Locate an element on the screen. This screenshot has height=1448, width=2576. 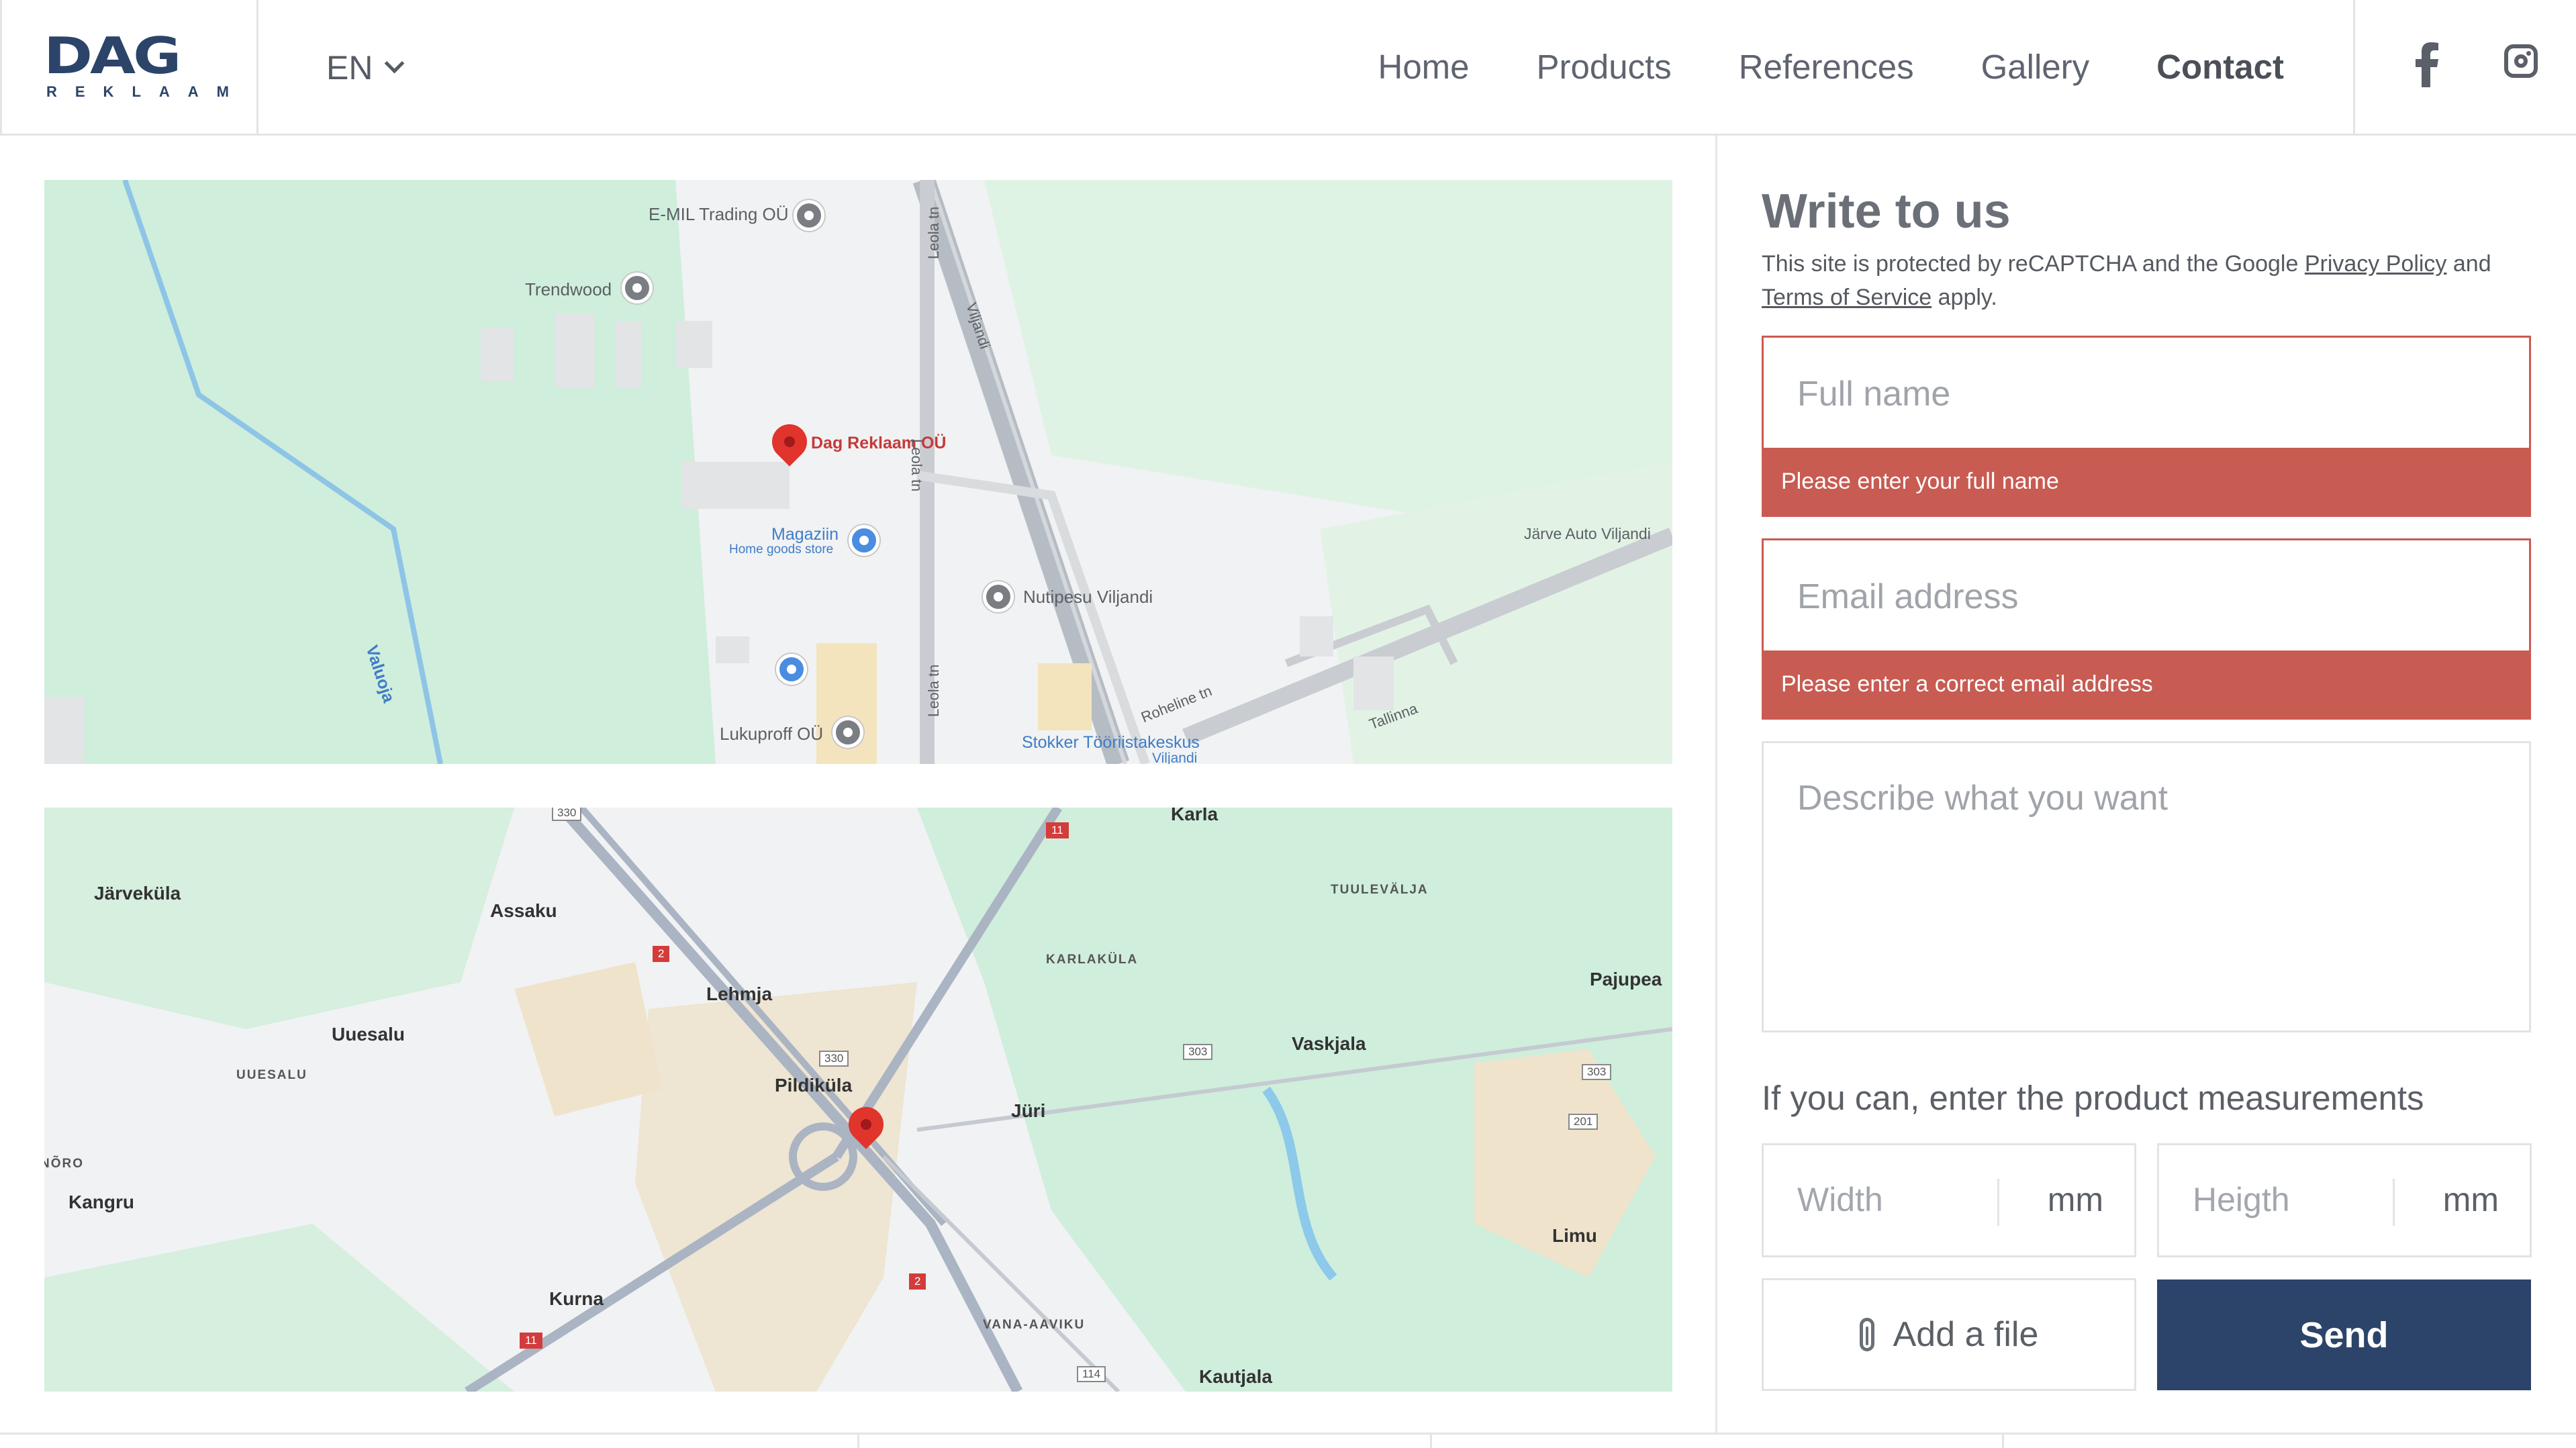
social-links is located at coordinates (2464, 68).